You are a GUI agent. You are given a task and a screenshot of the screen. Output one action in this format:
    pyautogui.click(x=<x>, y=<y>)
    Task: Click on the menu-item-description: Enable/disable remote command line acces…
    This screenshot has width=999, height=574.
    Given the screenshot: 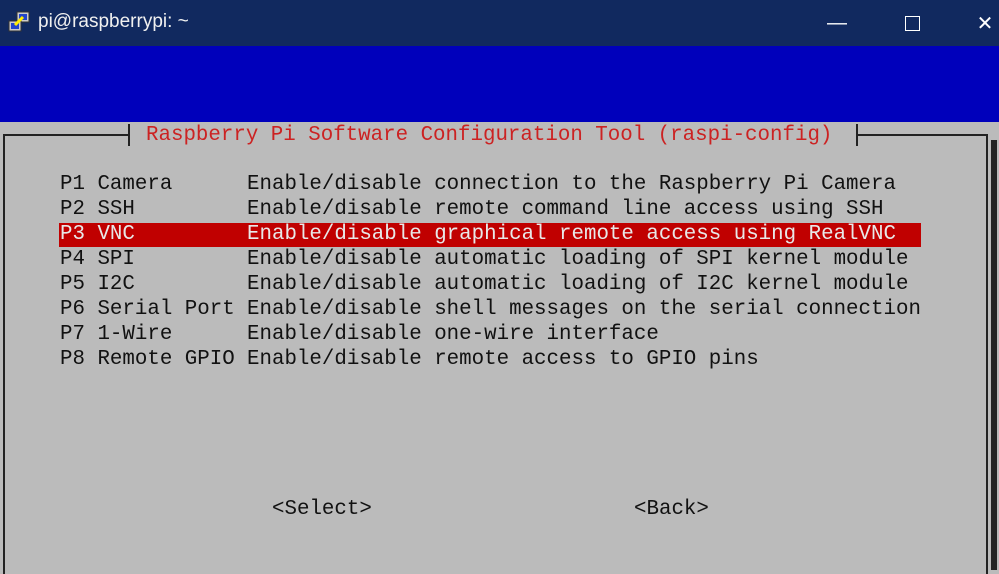 What is the action you would take?
    pyautogui.click(x=565, y=209)
    